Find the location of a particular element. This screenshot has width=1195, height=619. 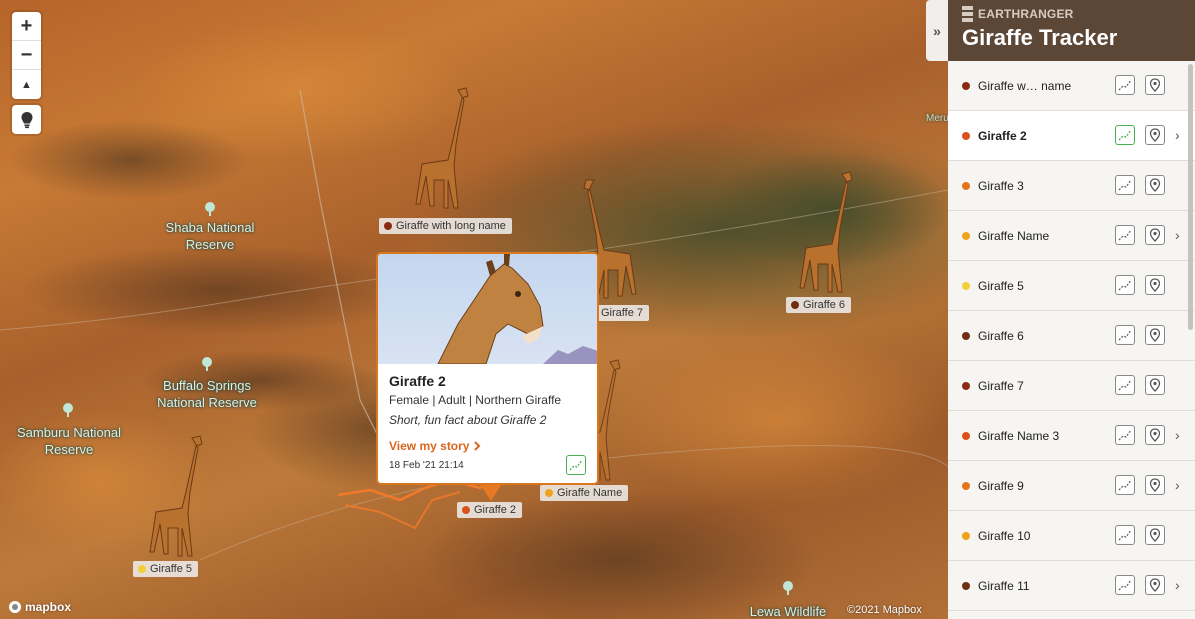

giraffe-list-item: Giraffe 11 › is located at coordinates (1071, 586).